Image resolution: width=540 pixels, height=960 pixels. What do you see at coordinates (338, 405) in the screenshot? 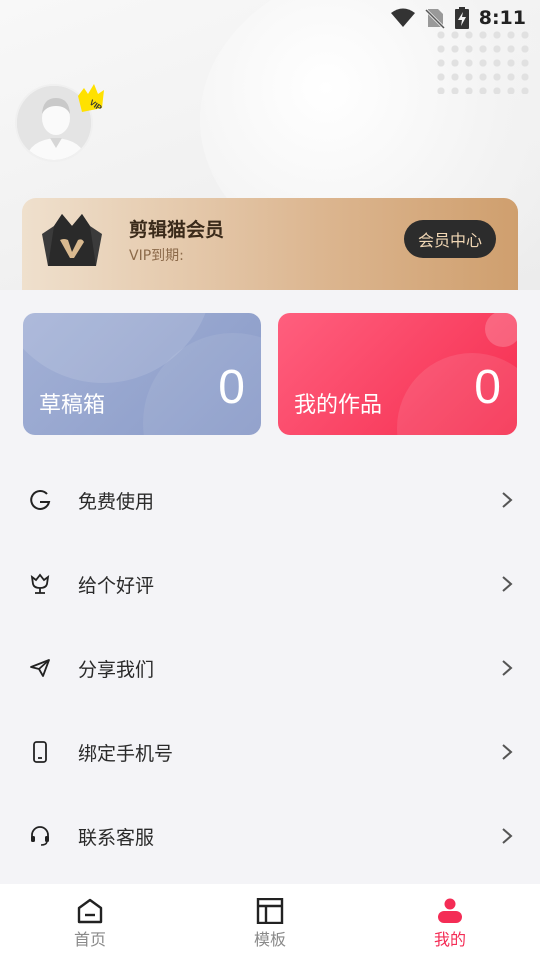
I see `my-works-label: 我的作品` at bounding box center [338, 405].